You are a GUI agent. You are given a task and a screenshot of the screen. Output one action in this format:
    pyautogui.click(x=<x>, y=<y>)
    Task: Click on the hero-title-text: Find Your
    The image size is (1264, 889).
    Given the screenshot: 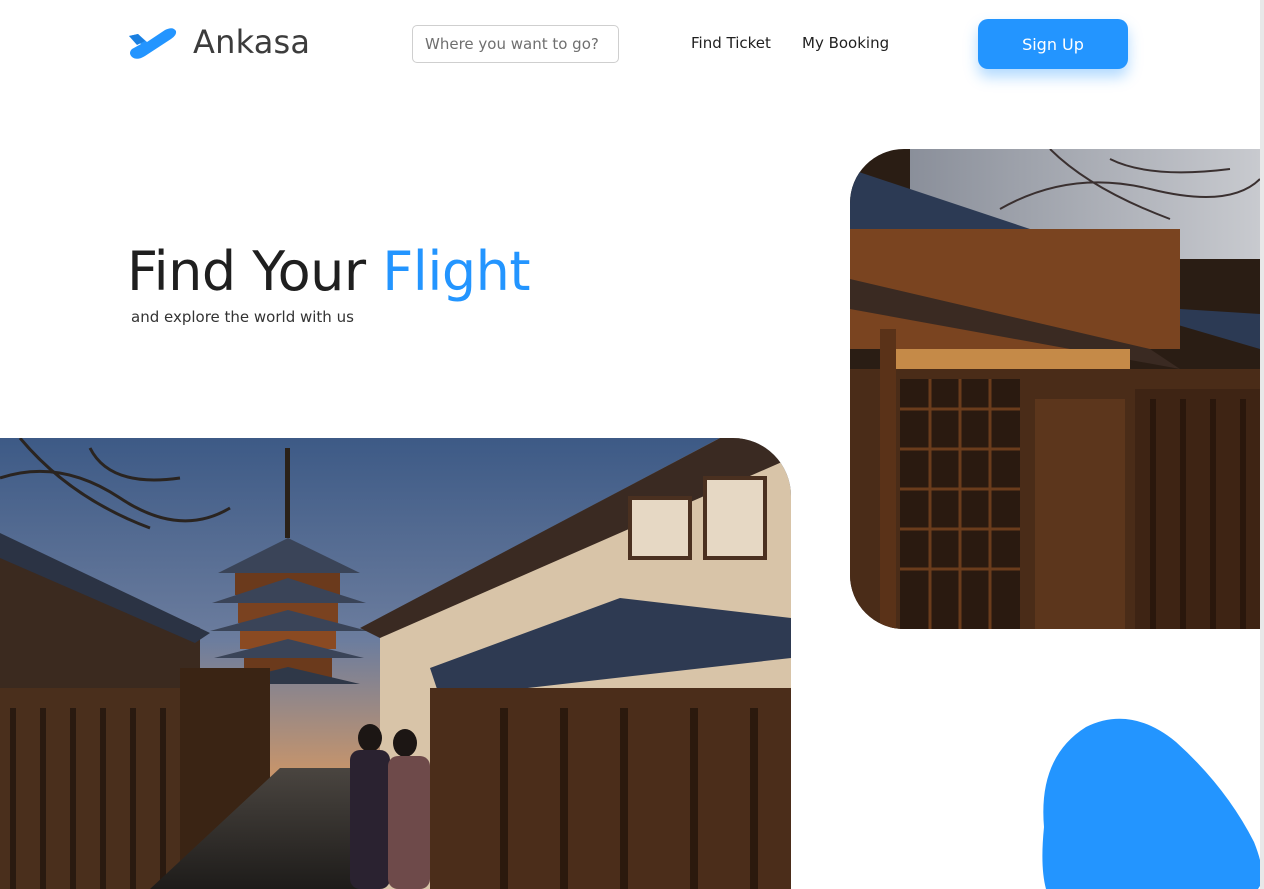 What is the action you would take?
    pyautogui.click(x=255, y=271)
    